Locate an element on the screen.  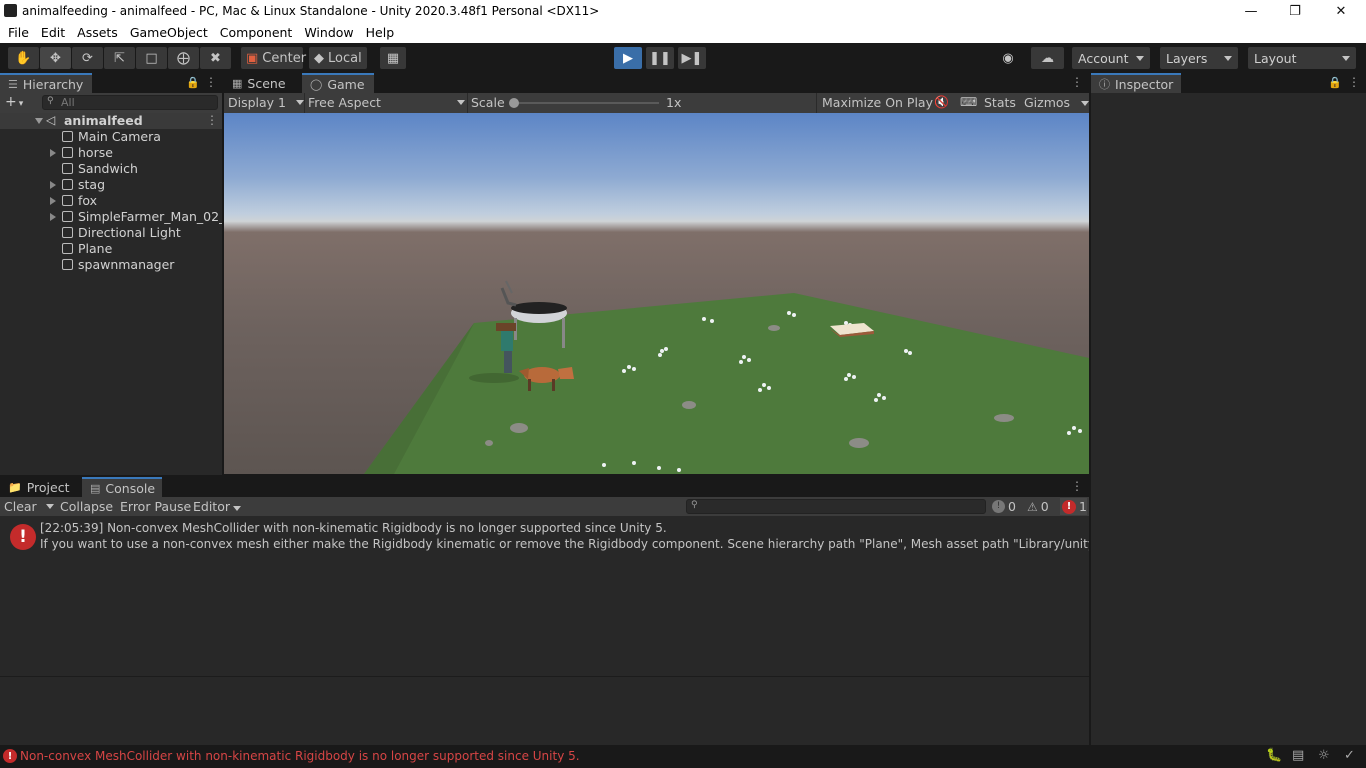
pivot-center-toggle: ▣ Center is located at coordinates (273, 58).